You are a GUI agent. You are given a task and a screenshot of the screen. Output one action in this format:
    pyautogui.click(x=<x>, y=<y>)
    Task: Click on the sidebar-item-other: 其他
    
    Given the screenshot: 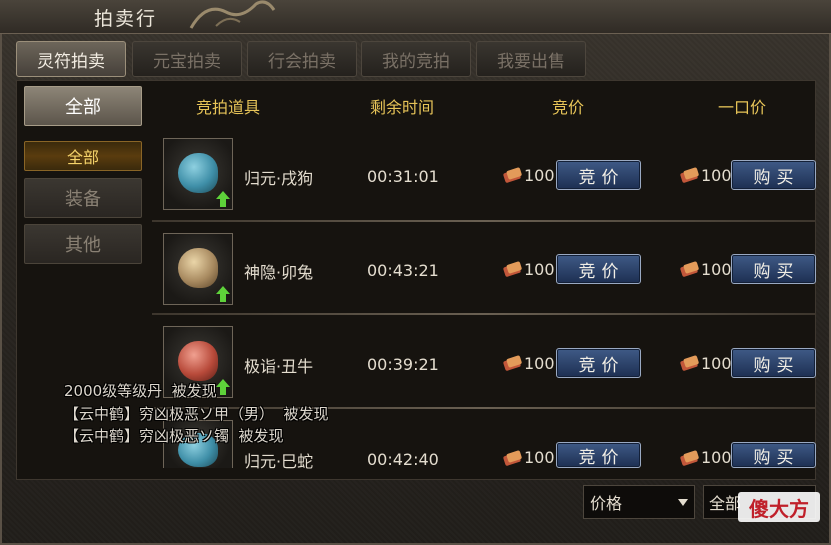 What is the action you would take?
    pyautogui.click(x=83, y=244)
    